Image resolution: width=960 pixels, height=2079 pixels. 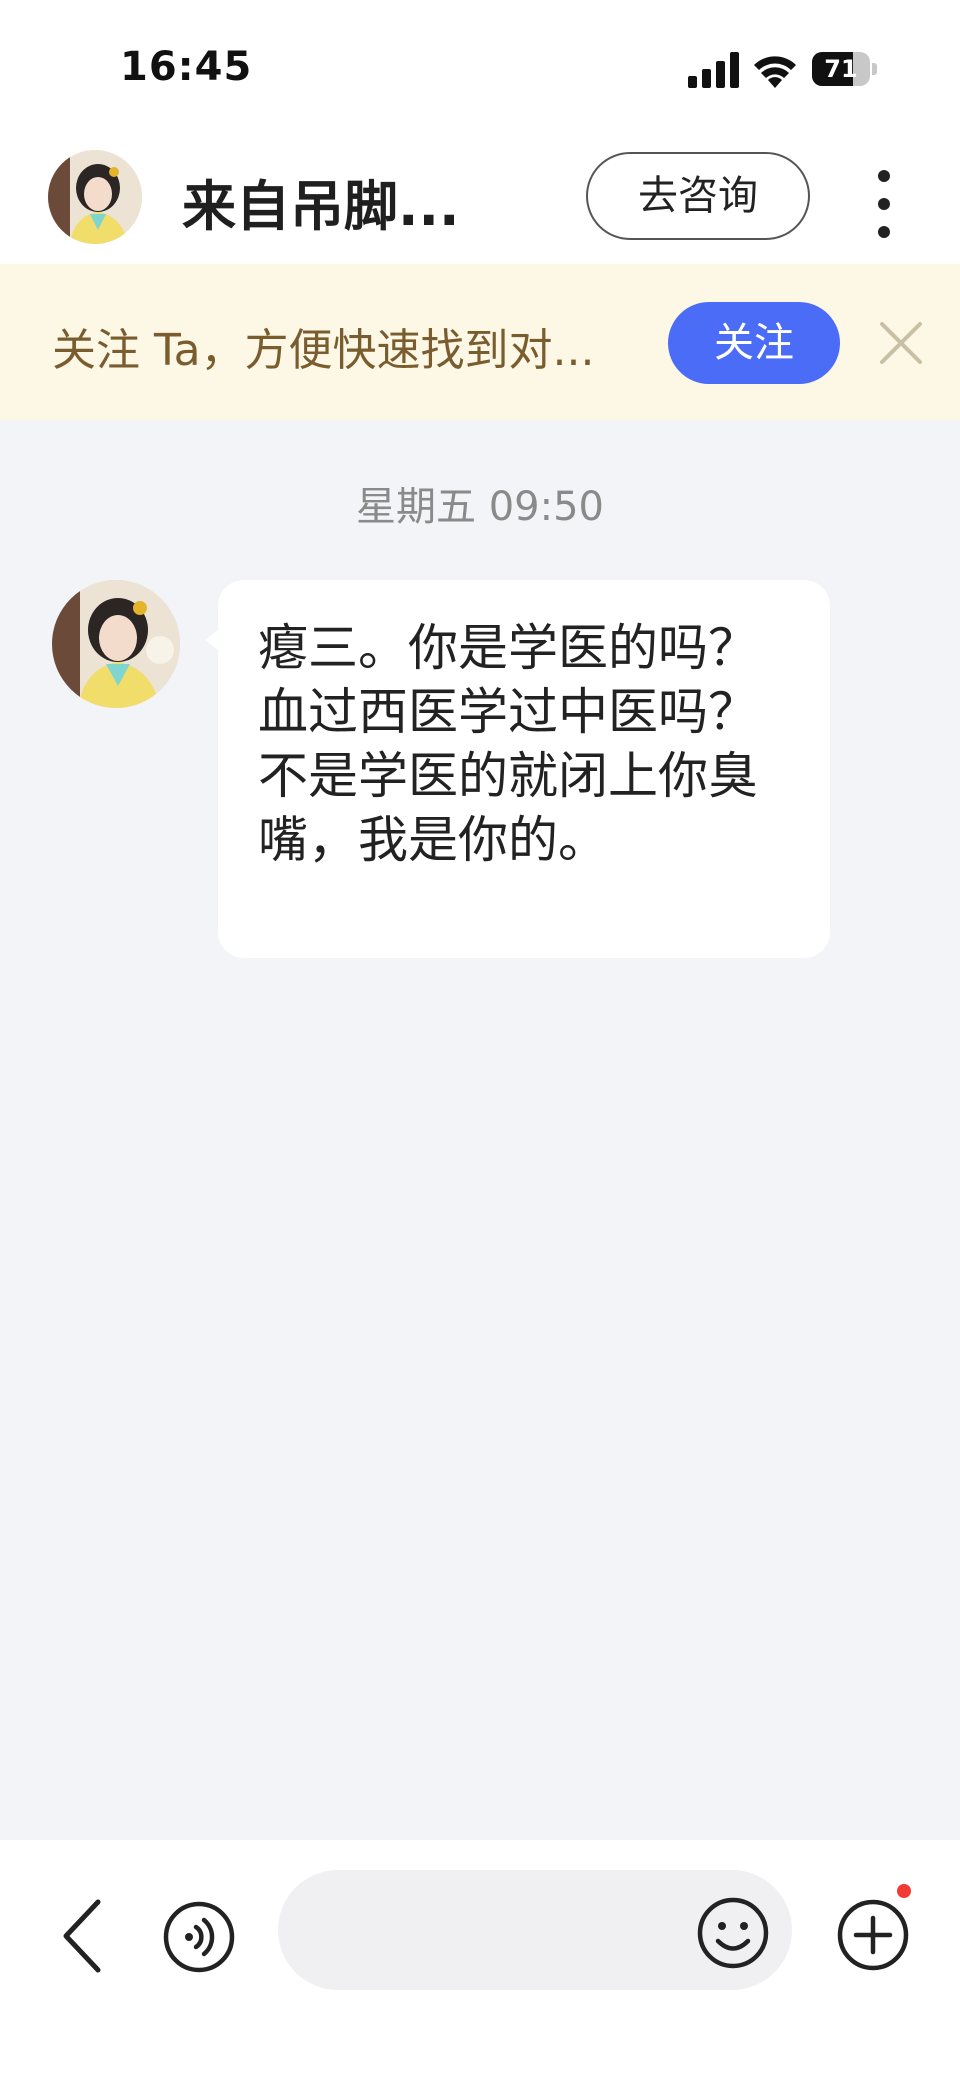 What do you see at coordinates (841, 69) in the screenshot?
I see `battery-percent: 71` at bounding box center [841, 69].